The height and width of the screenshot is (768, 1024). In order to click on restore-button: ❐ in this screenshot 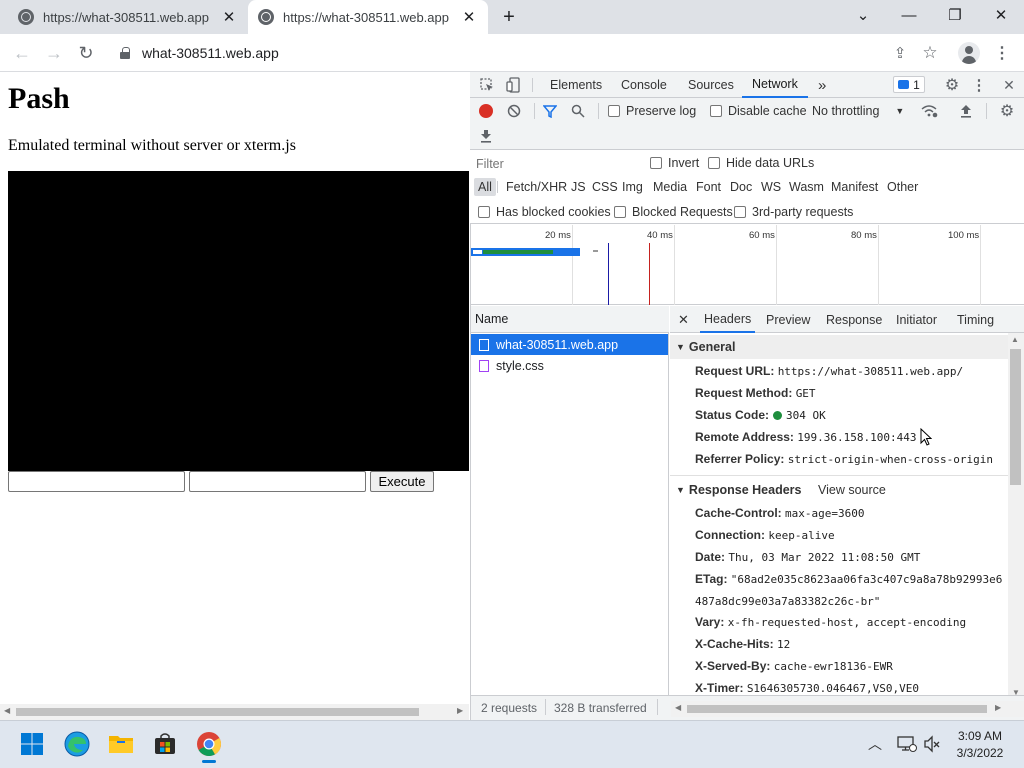, I will do `click(955, 15)`.